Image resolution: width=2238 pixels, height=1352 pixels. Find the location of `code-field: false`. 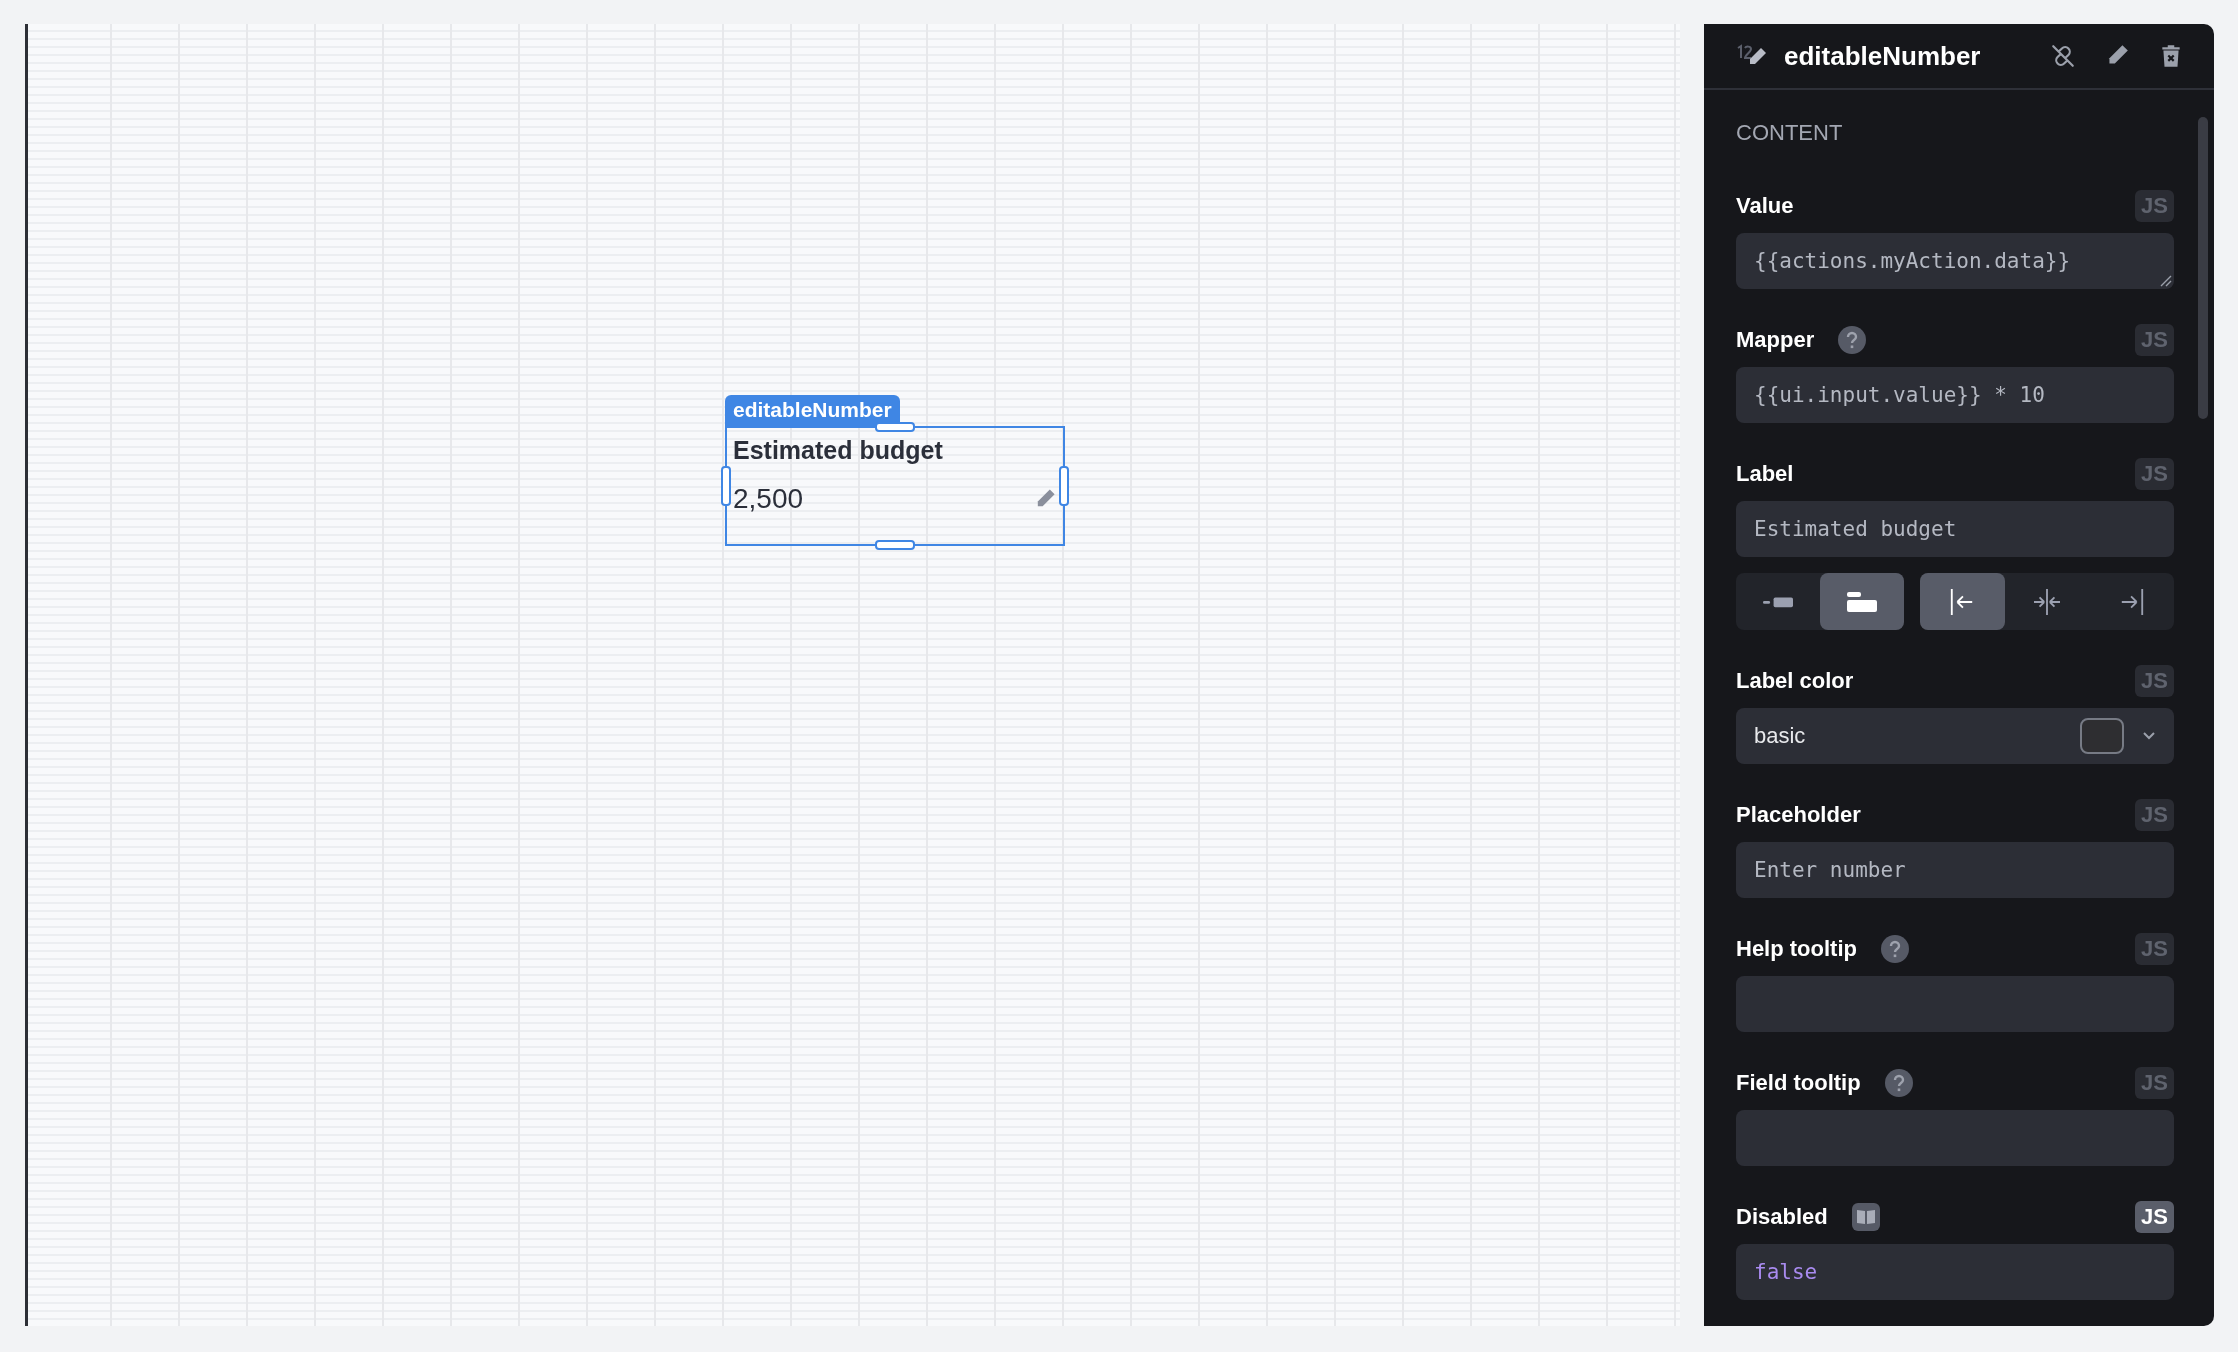

code-field: false is located at coordinates (1955, 1272).